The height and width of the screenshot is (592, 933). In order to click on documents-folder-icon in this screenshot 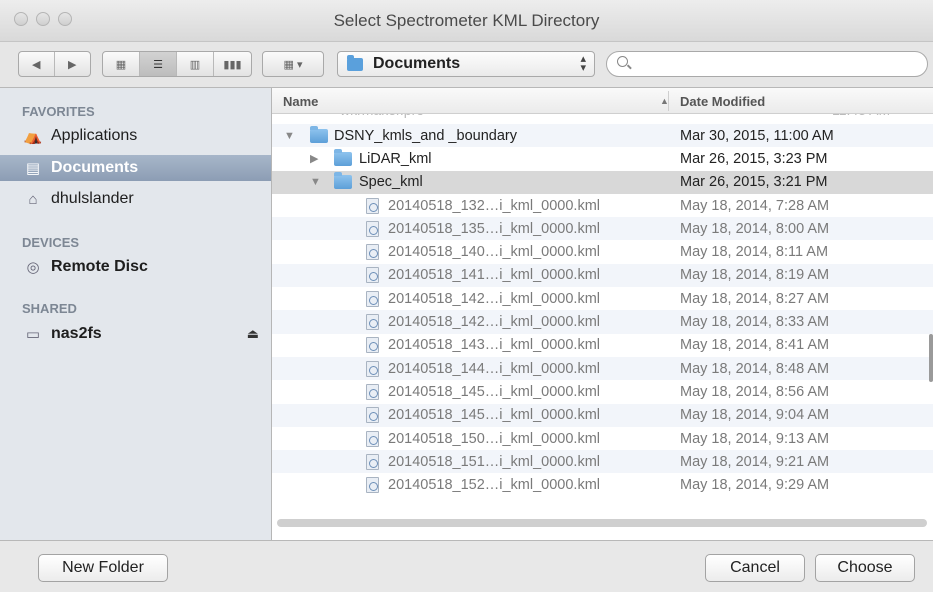, I will do `click(355, 62)`.